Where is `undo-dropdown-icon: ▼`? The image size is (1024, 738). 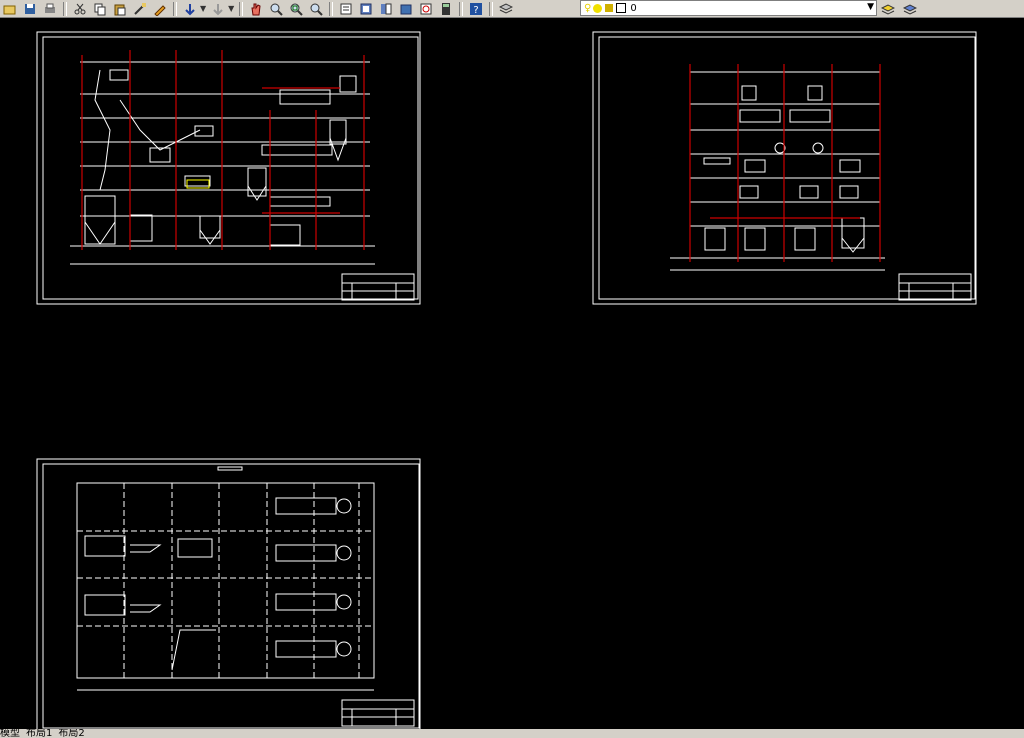 undo-dropdown-icon: ▼ is located at coordinates (203, 8).